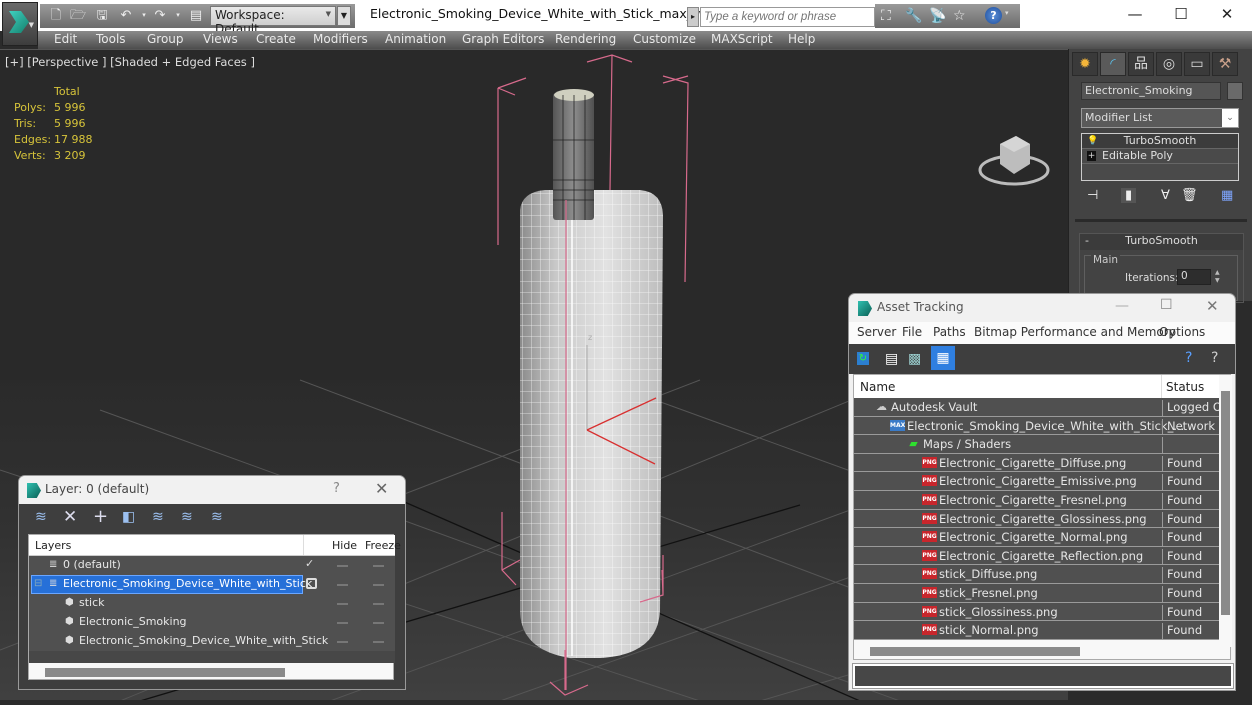 The width and height of the screenshot is (1252, 705). I want to click on layer-row: ≣ 0 (default) ✓, so click(212, 565).